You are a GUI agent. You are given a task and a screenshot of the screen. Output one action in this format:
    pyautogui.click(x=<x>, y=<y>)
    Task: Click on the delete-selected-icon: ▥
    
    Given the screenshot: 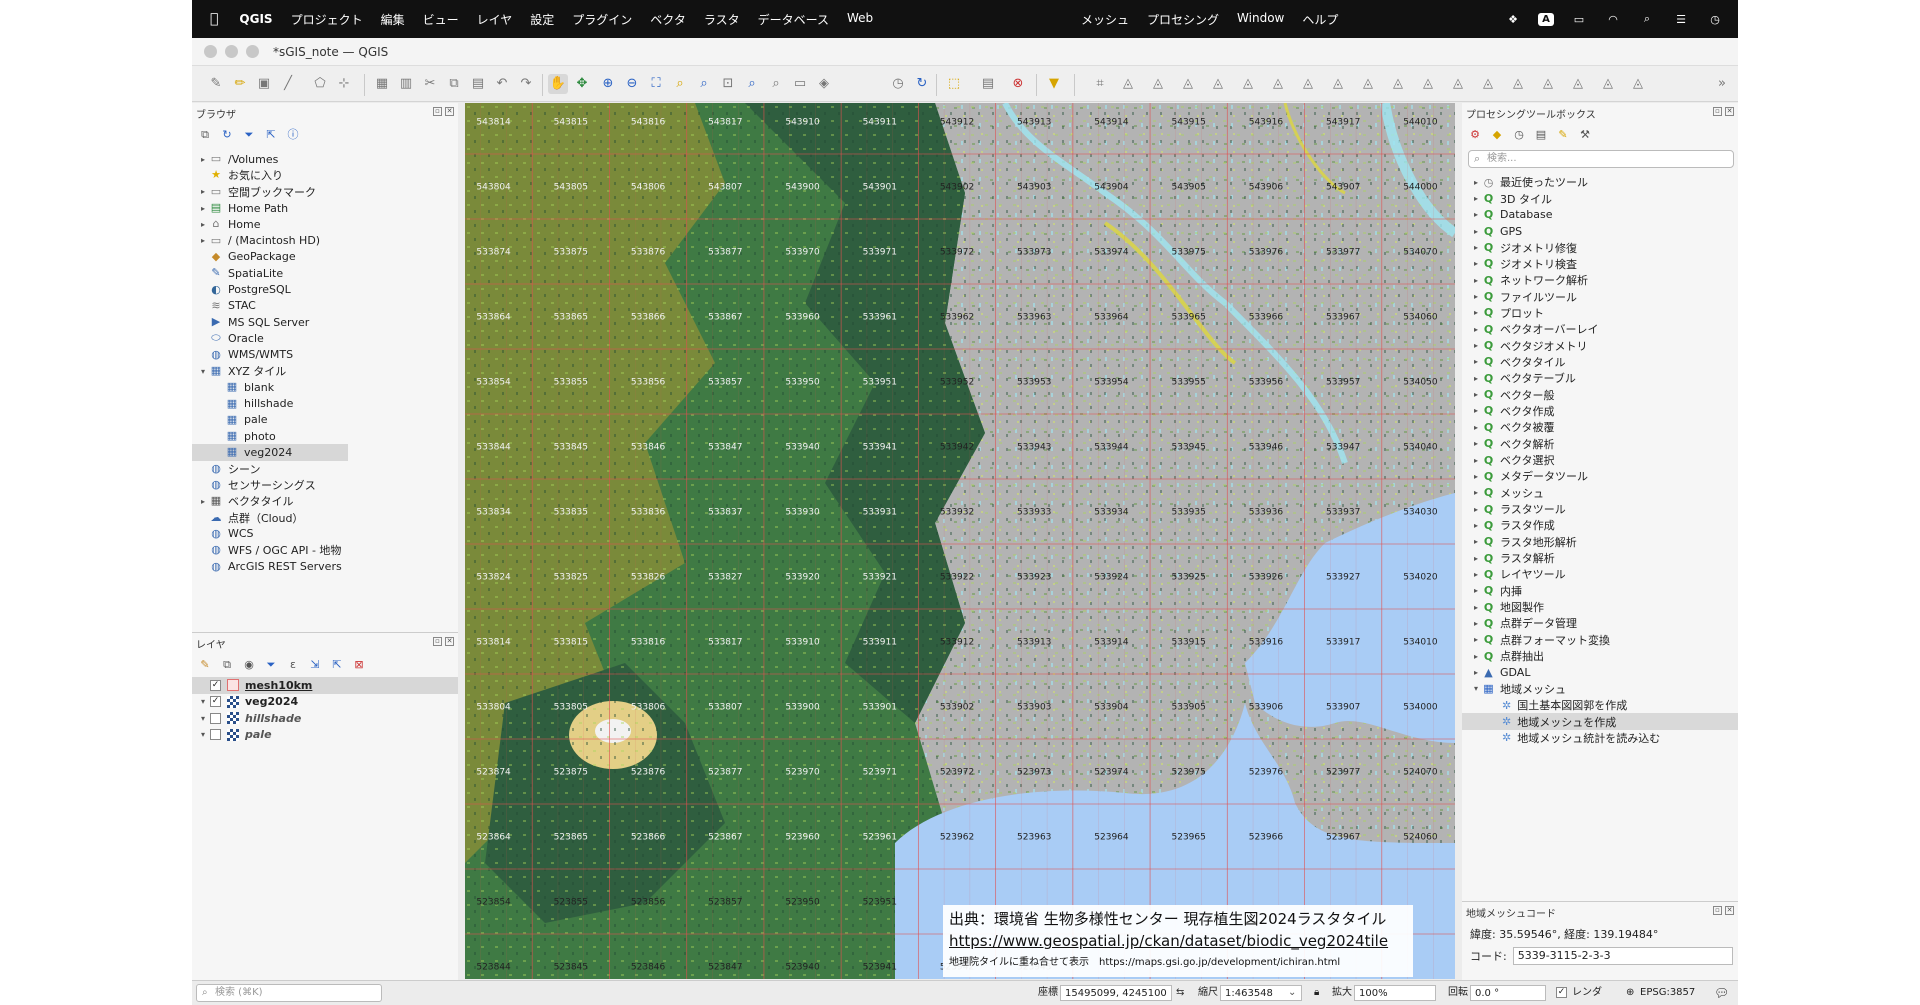 What is the action you would take?
    pyautogui.click(x=406, y=84)
    